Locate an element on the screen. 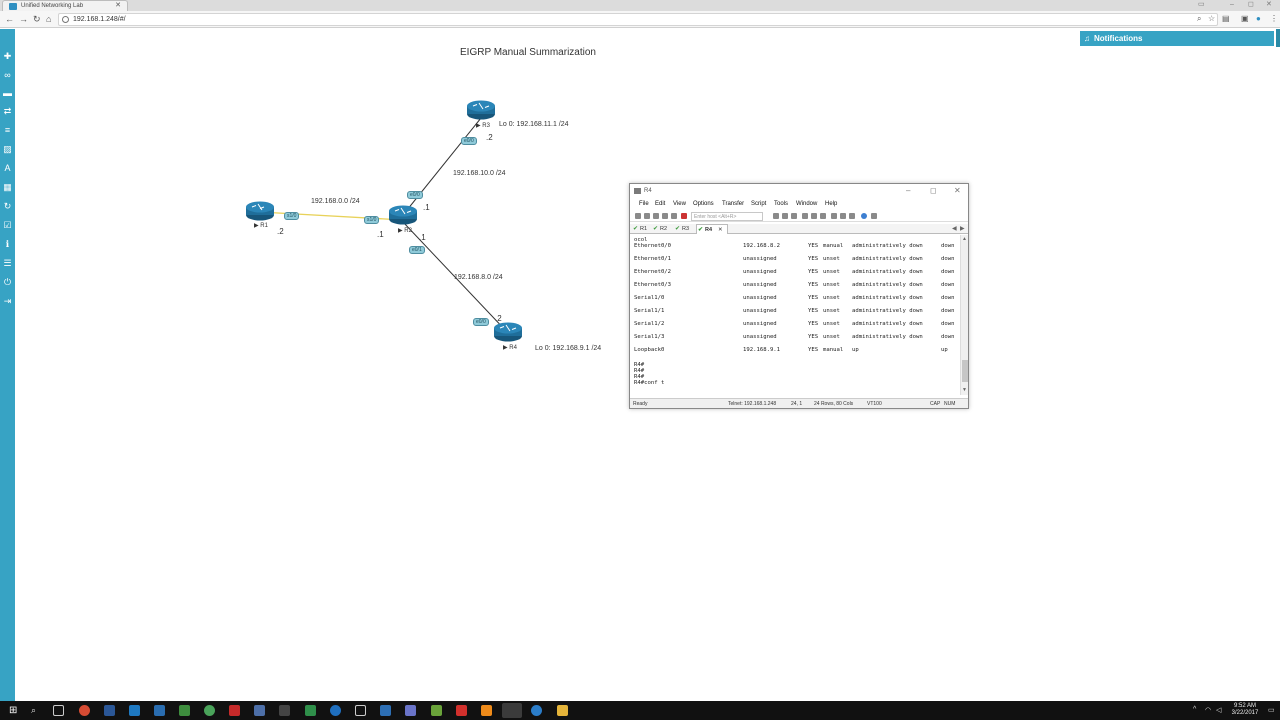 The width and height of the screenshot is (1280, 720). system-clock: 9:52 AM 3/22/2017 is located at coordinates (1245, 710).